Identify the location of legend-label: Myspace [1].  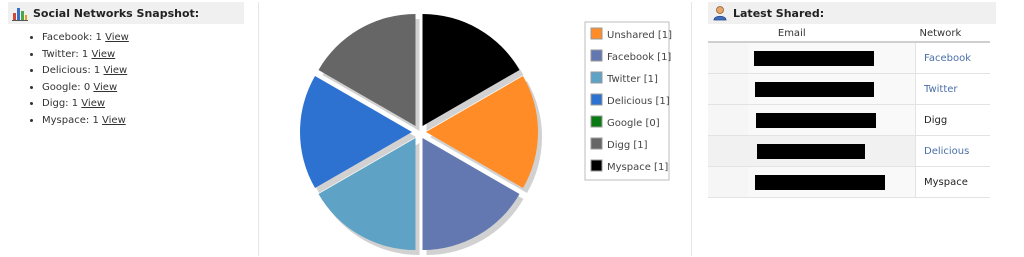
(637, 167).